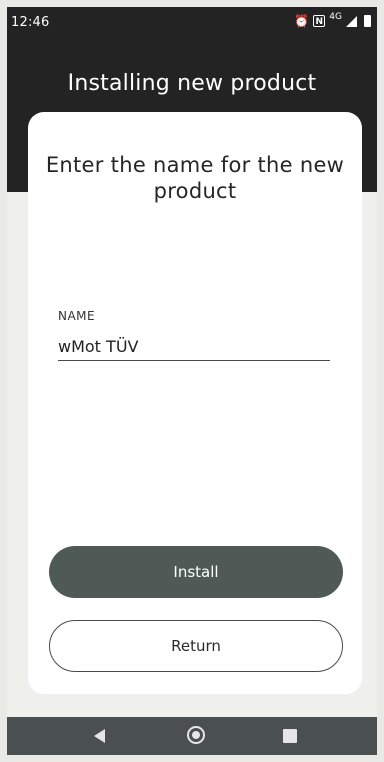 This screenshot has width=384, height=762. Describe the element at coordinates (302, 21) in the screenshot. I see `alarm-icon: ⏰` at that location.